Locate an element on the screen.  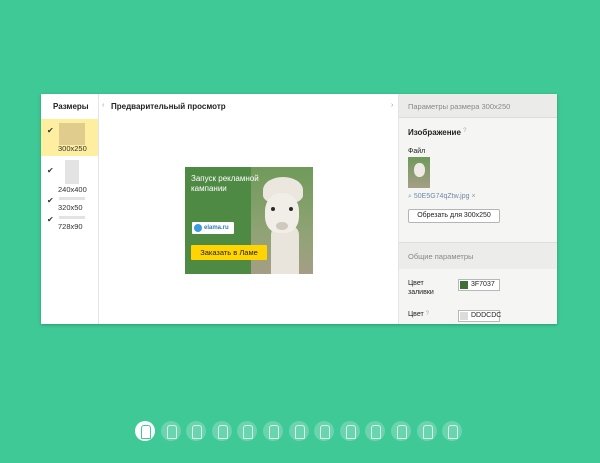
crop-button: Обрезать для 300x250 is located at coordinates (454, 216).